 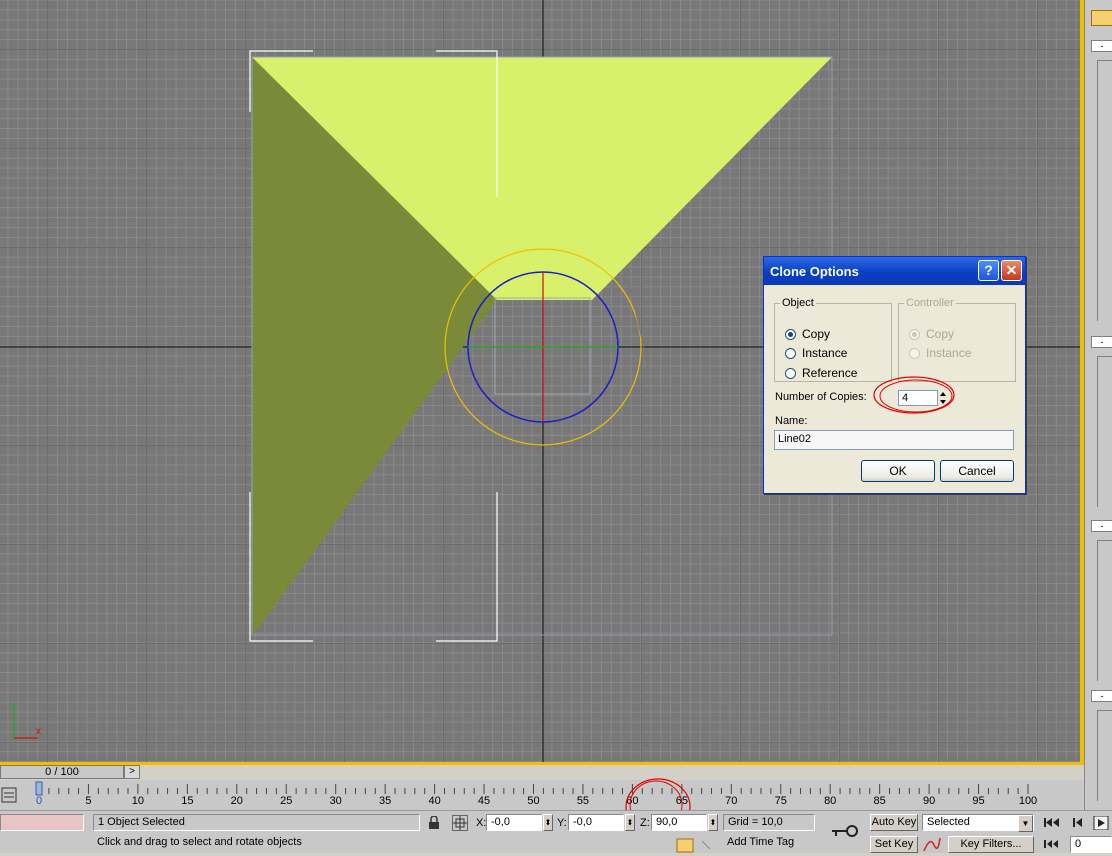 I want to click on controller-group: Controller Copy Instance, so click(x=957, y=339).